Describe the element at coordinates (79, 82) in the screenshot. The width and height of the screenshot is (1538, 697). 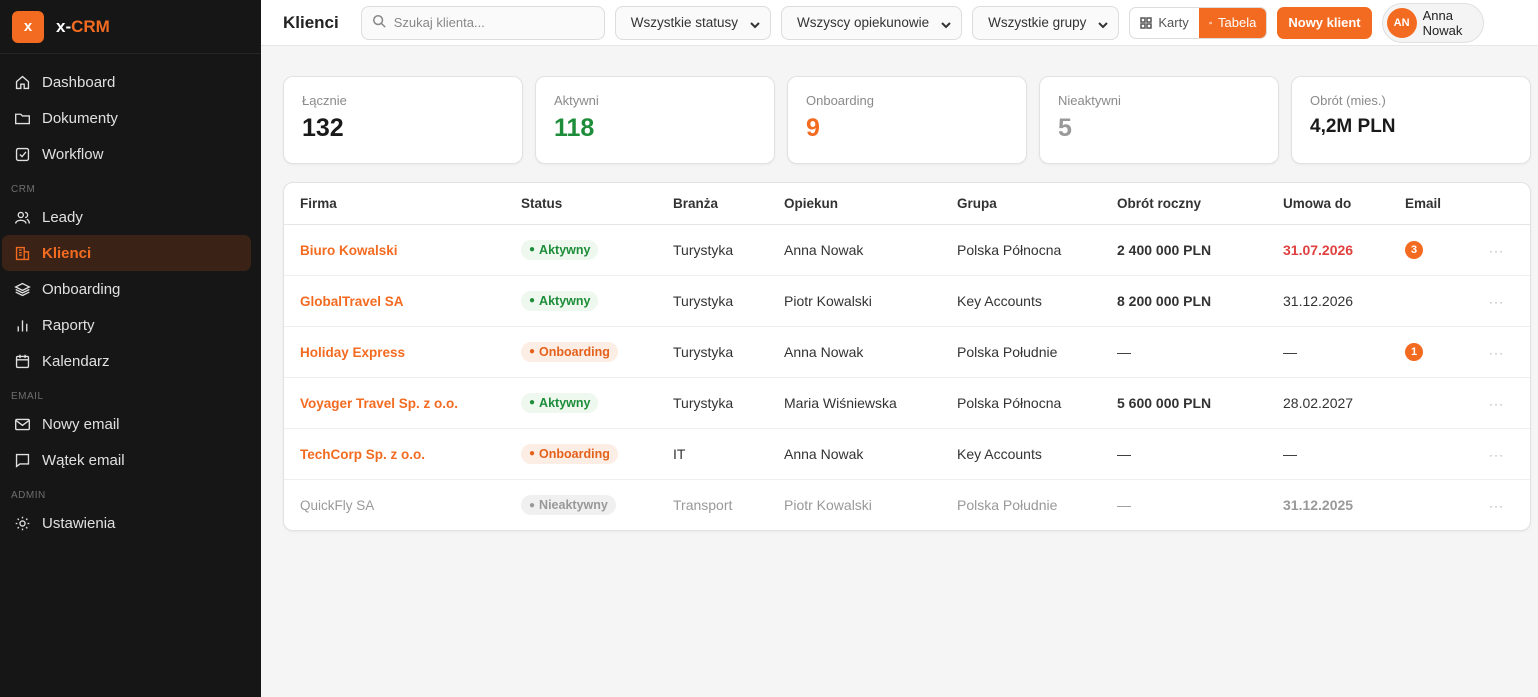
I see `sidebar-item-label: Dashboard` at that location.